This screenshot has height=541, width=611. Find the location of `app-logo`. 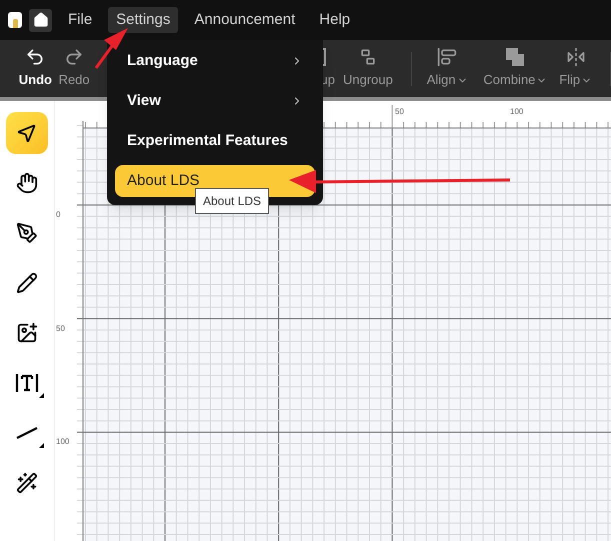

app-logo is located at coordinates (15, 20).